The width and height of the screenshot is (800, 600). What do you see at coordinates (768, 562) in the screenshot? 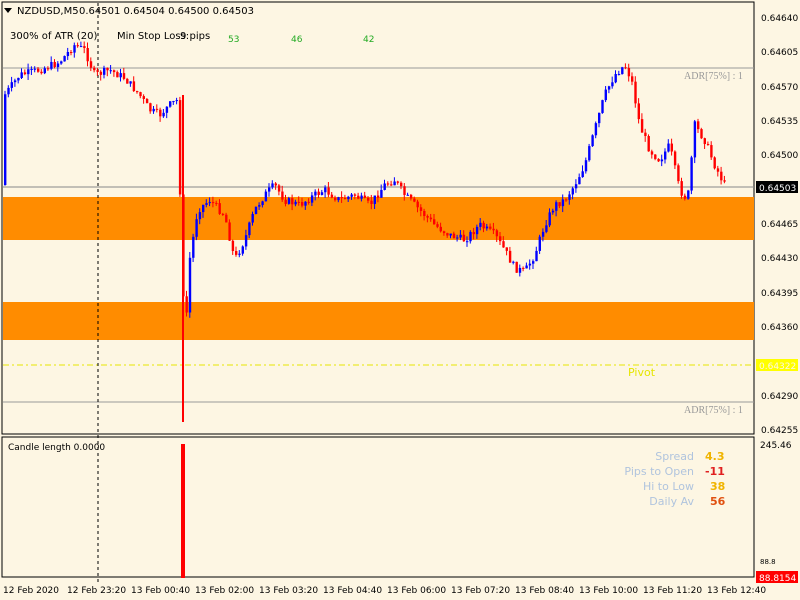
I see `sub-axis-bottom: 88.8` at bounding box center [768, 562].